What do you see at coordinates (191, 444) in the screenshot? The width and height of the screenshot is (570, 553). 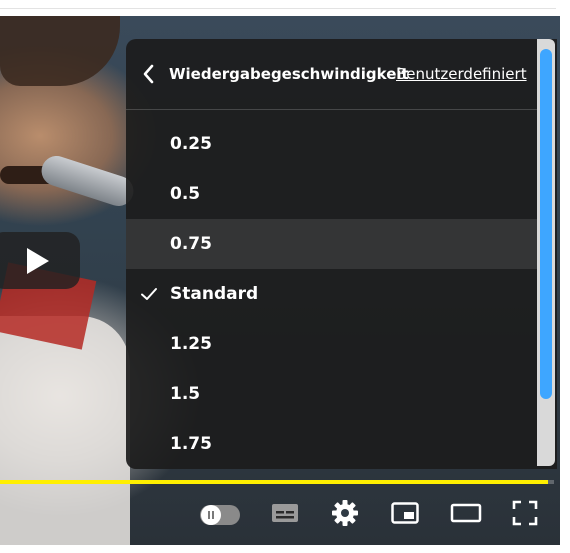 I see `speed-option-label: 1.75` at bounding box center [191, 444].